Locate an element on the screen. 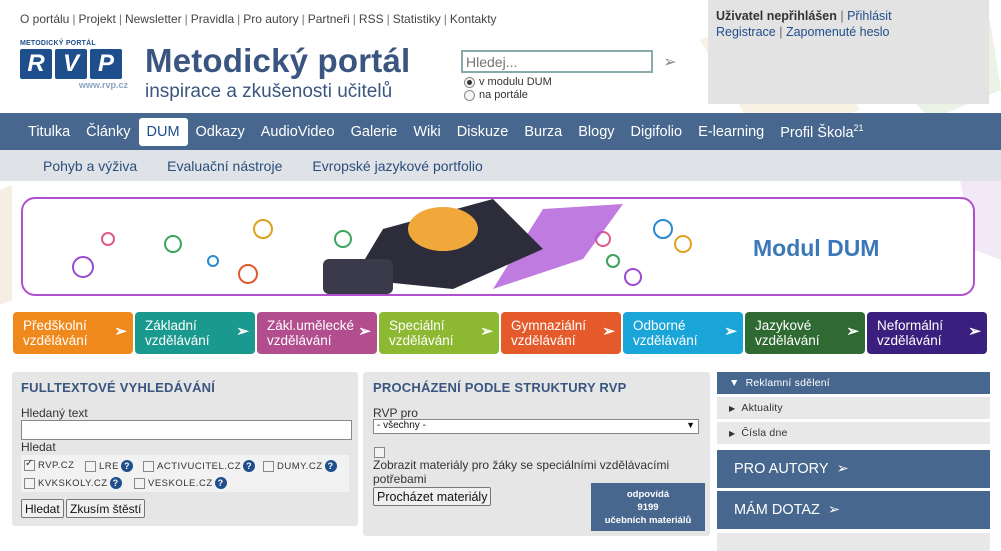 The width and height of the screenshot is (1001, 551). source-label: VESKOLE.CZ is located at coordinates (180, 483).